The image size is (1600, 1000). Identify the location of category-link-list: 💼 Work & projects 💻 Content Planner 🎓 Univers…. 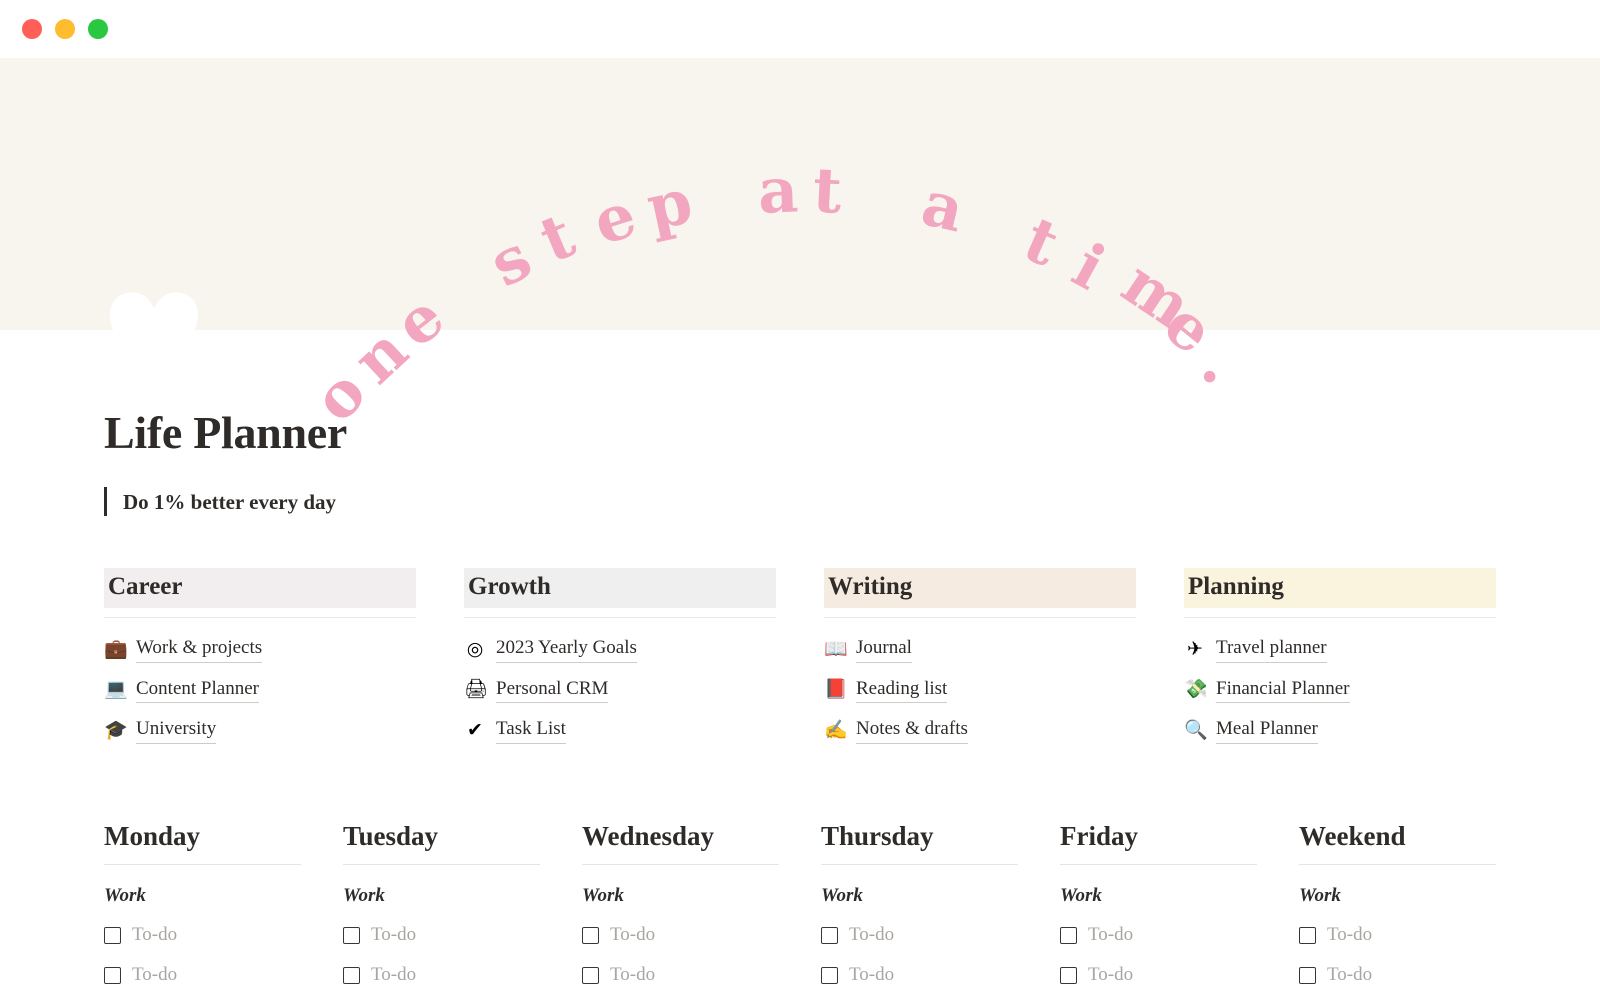
(260, 690).